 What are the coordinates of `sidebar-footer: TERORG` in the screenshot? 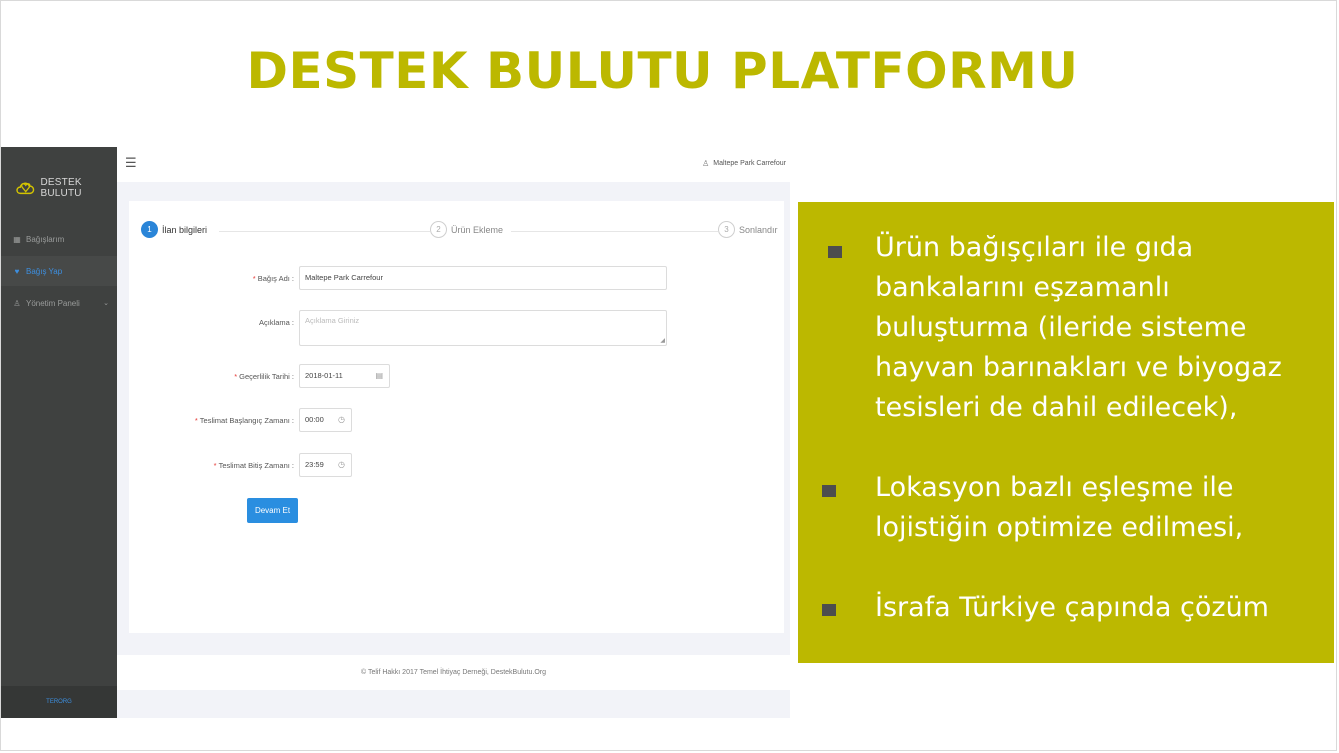 It's located at (59, 702).